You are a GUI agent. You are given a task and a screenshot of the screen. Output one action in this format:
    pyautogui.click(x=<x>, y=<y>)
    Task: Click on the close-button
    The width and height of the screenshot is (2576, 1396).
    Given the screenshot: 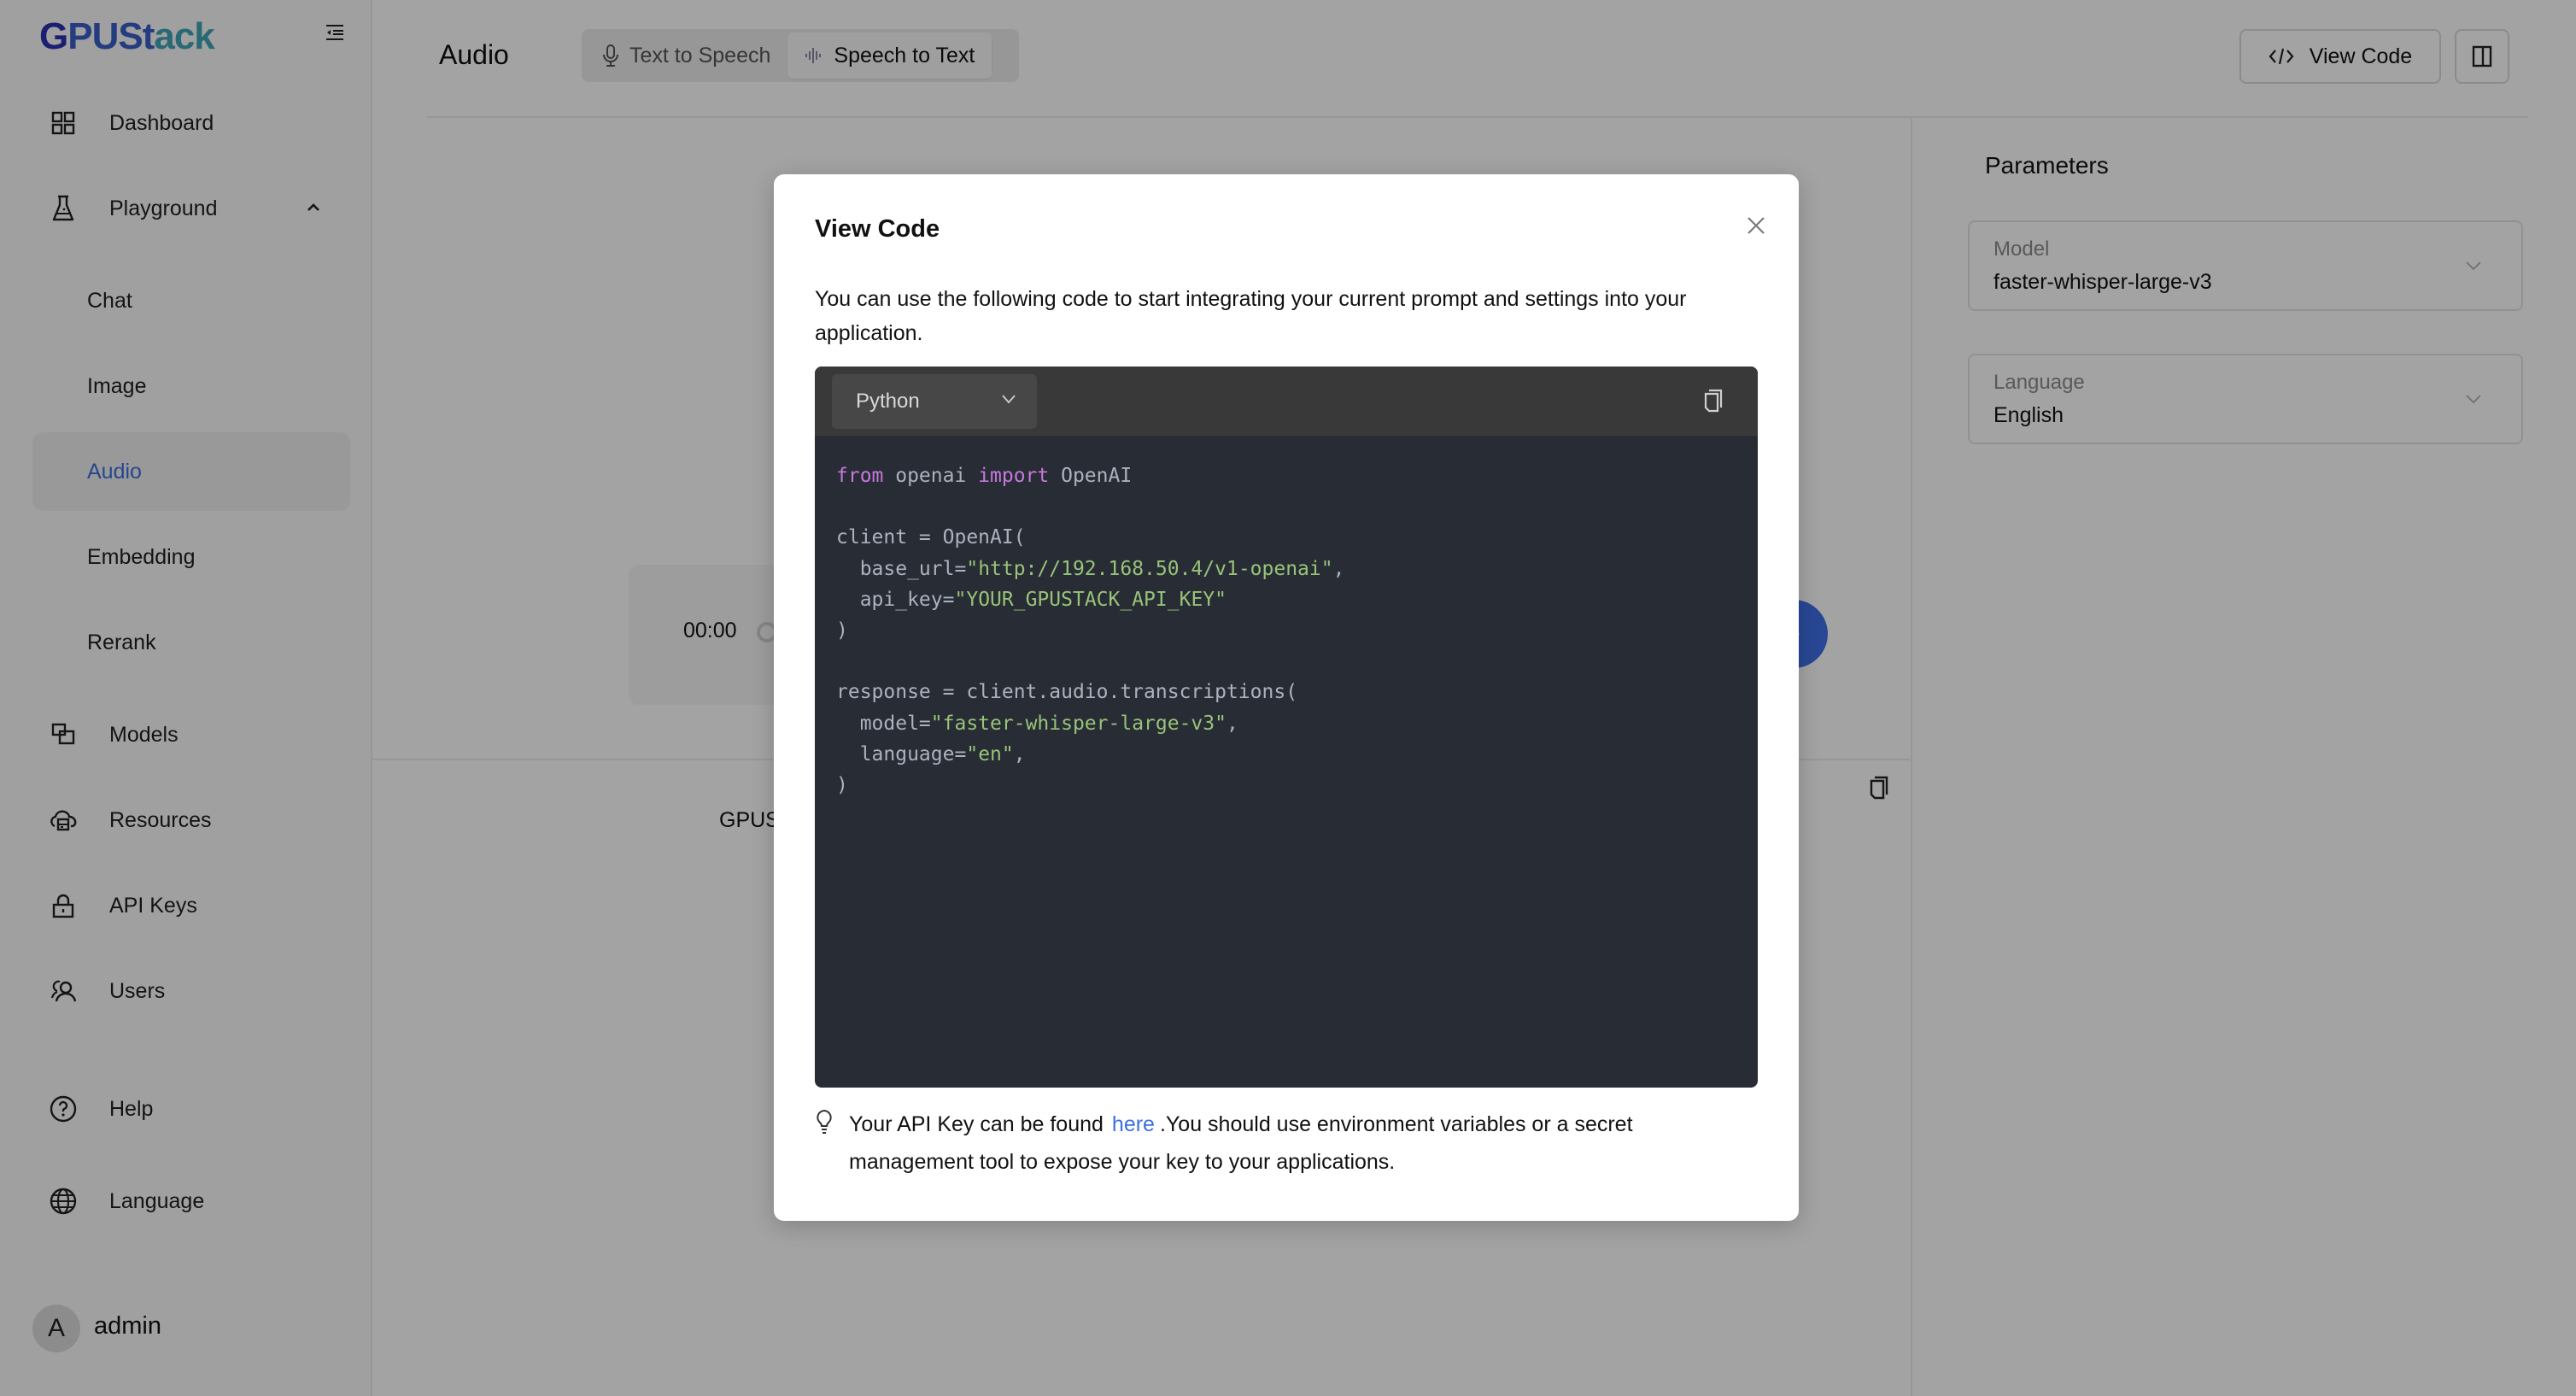 What is the action you would take?
    pyautogui.click(x=1756, y=225)
    